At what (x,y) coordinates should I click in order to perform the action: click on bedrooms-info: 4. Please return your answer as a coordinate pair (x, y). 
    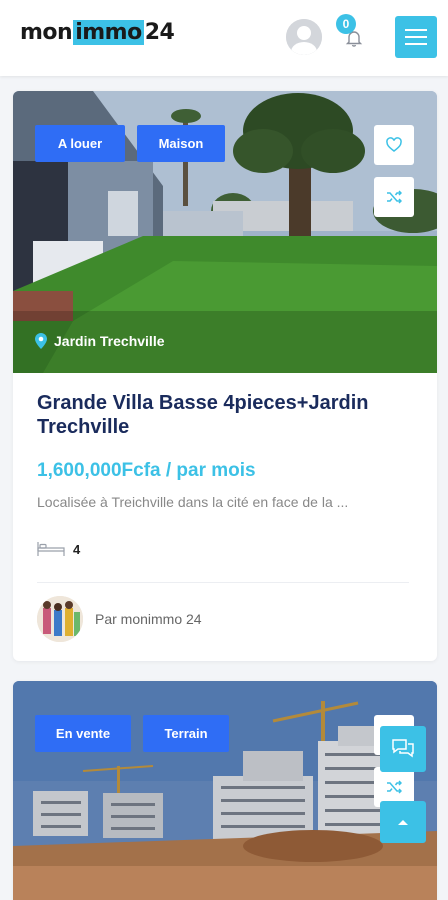
    Looking at the image, I should click on (58, 549).